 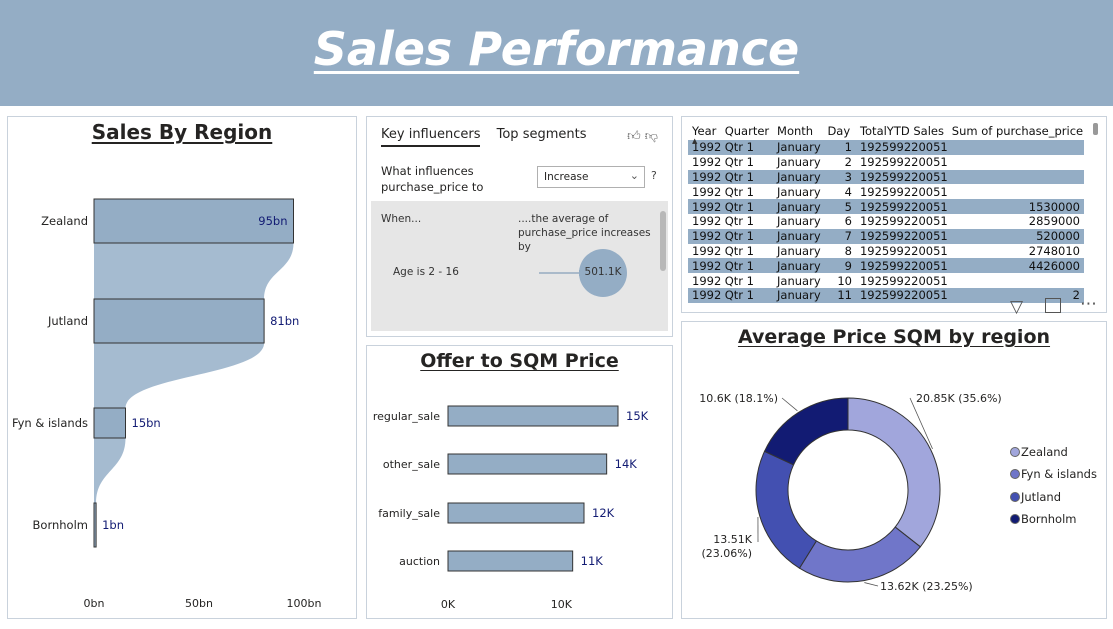 I want to click on x-tick-label: 10K, so click(x=562, y=604).